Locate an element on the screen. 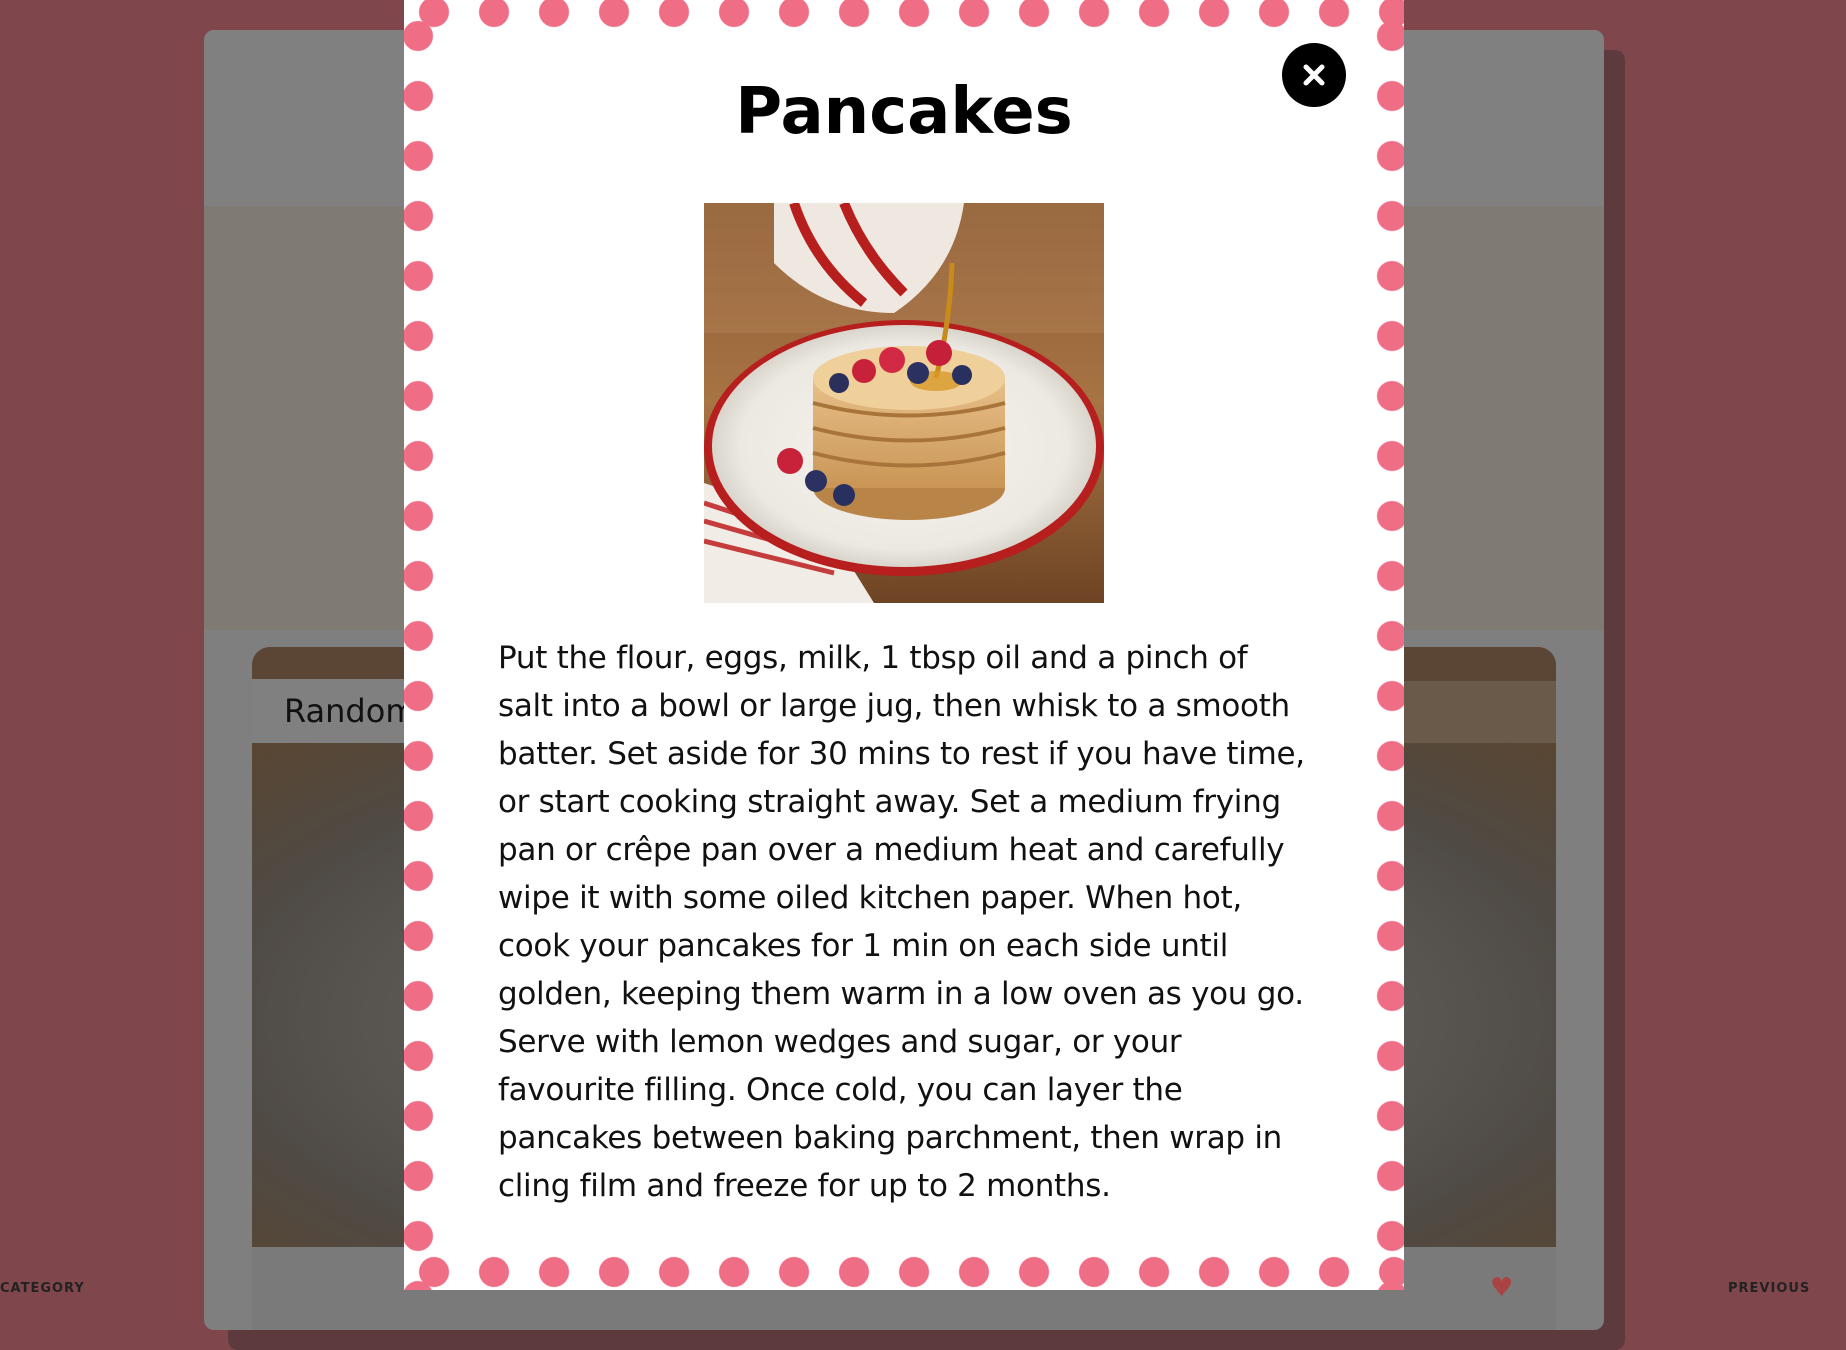  heart-icon: ♥ is located at coordinates (1507, 1288).